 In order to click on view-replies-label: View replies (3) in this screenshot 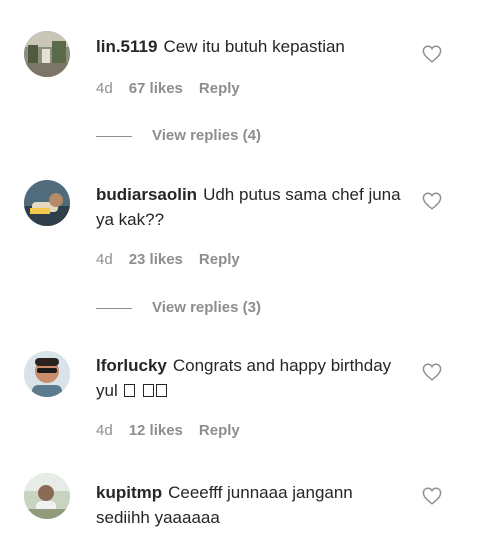, I will do `click(206, 307)`.